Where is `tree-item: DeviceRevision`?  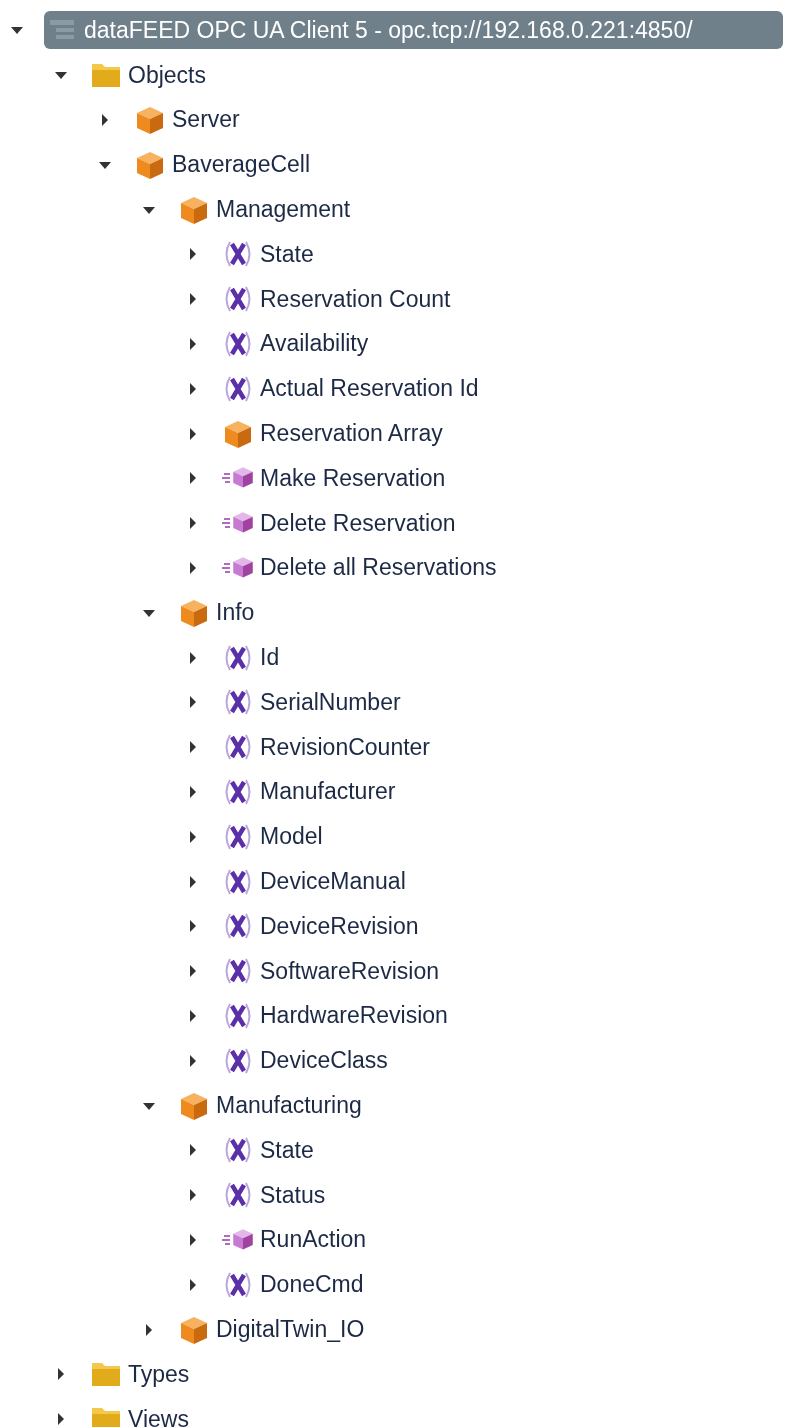
tree-item: DeviceRevision is located at coordinates (322, 926).